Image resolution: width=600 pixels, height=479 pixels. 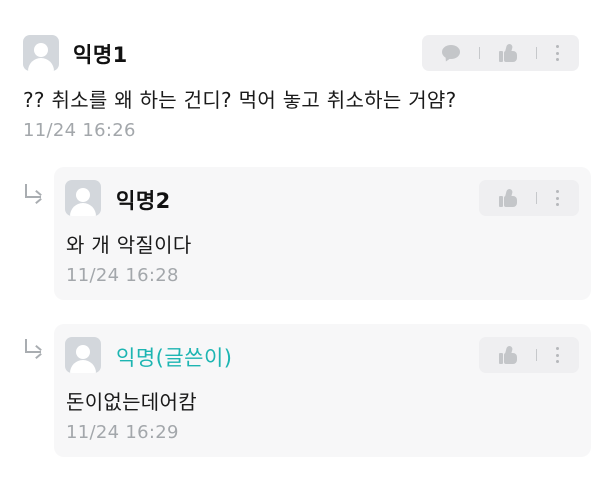 What do you see at coordinates (143, 201) in the screenshot?
I see `reply-author: 익명2` at bounding box center [143, 201].